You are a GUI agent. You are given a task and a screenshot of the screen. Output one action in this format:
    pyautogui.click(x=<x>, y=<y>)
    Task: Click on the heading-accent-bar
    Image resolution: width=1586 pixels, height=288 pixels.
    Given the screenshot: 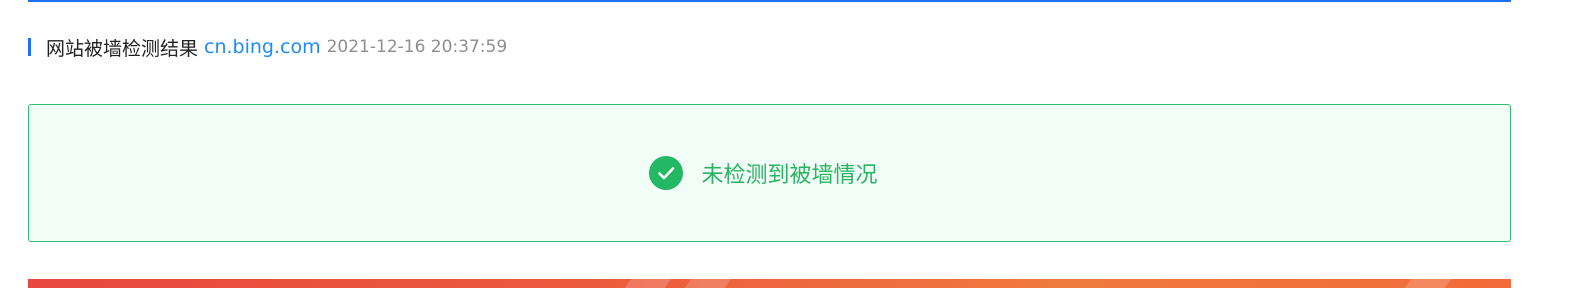 What is the action you would take?
    pyautogui.click(x=29, y=47)
    